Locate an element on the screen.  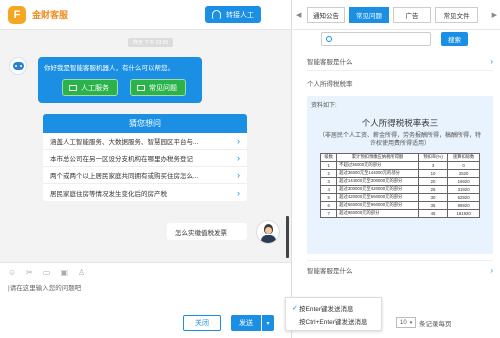
table-cell: 35 is located at coordinates (433, 205).